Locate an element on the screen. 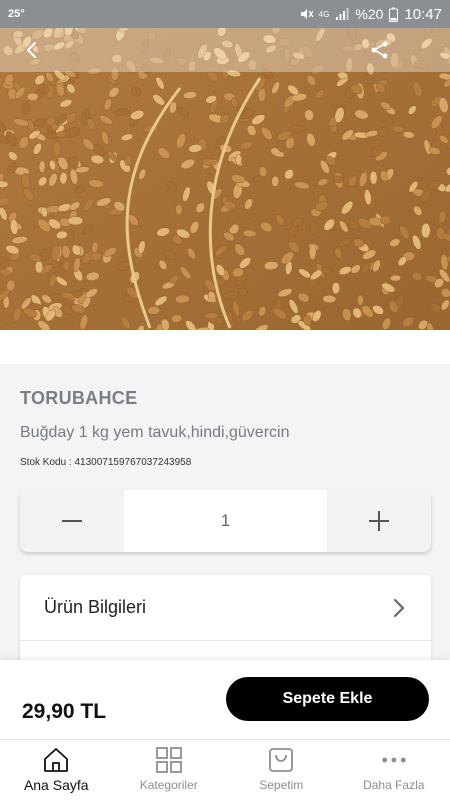 Image resolution: width=450 pixels, height=800 pixels. nav-item-categories: Kategoriler is located at coordinates (169, 770).